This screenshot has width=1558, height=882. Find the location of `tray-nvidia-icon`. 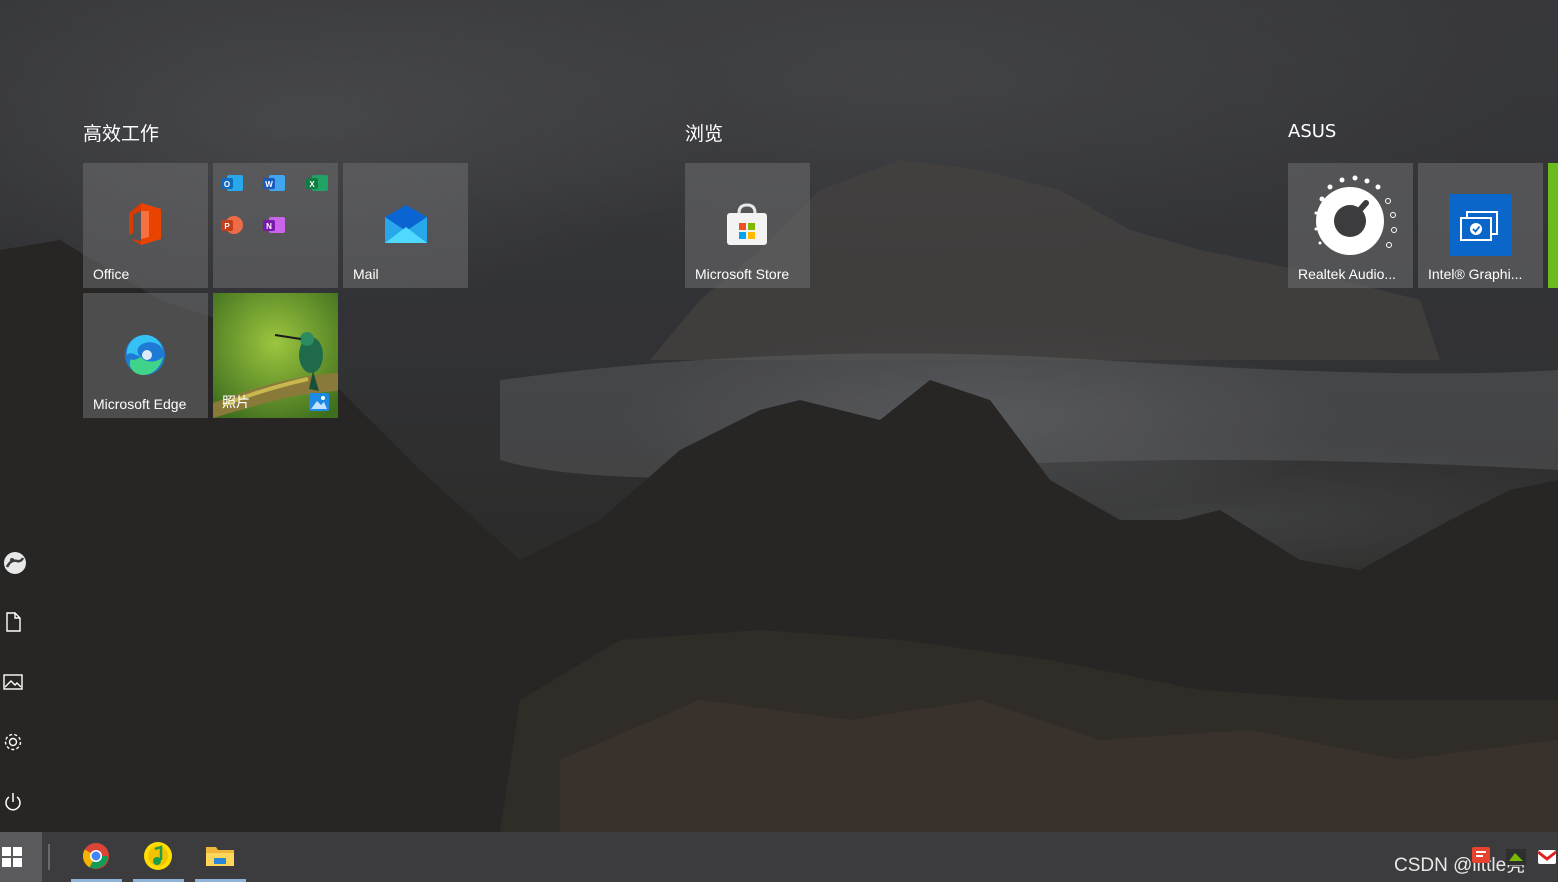

tray-nvidia-icon is located at coordinates (1516, 857).